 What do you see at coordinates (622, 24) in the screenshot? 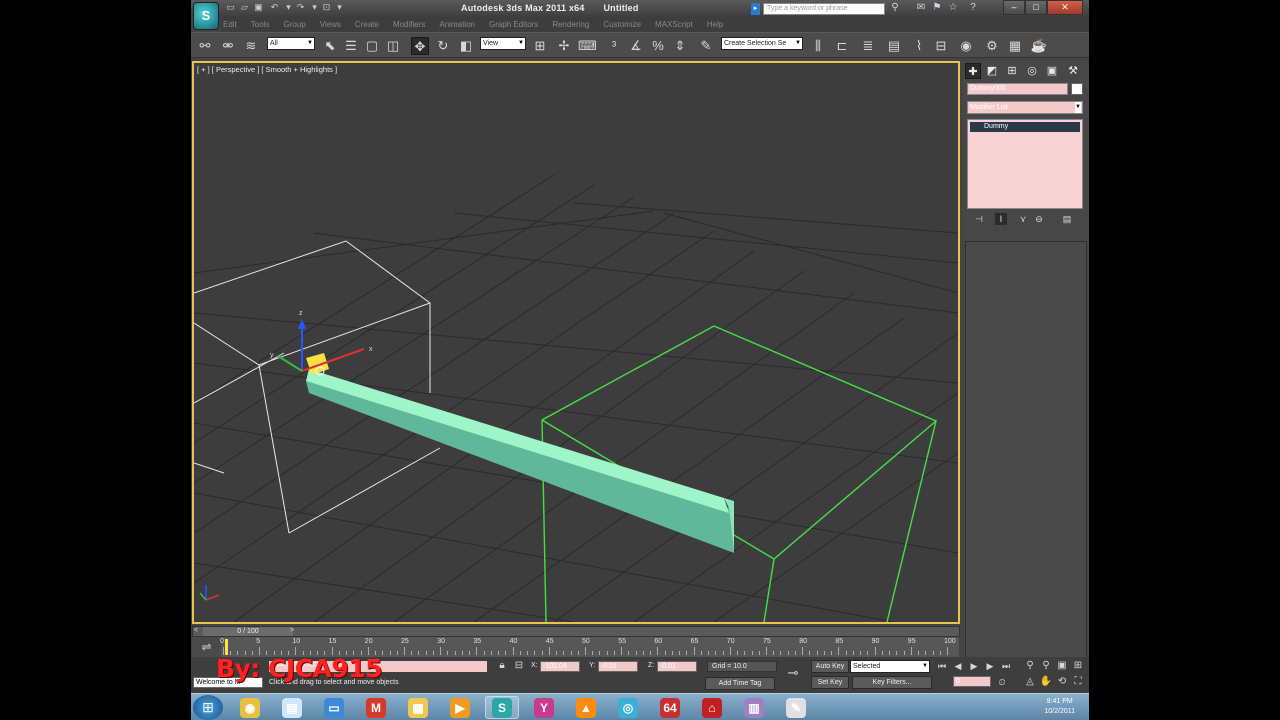
I see `menu-item-customize: Customize` at bounding box center [622, 24].